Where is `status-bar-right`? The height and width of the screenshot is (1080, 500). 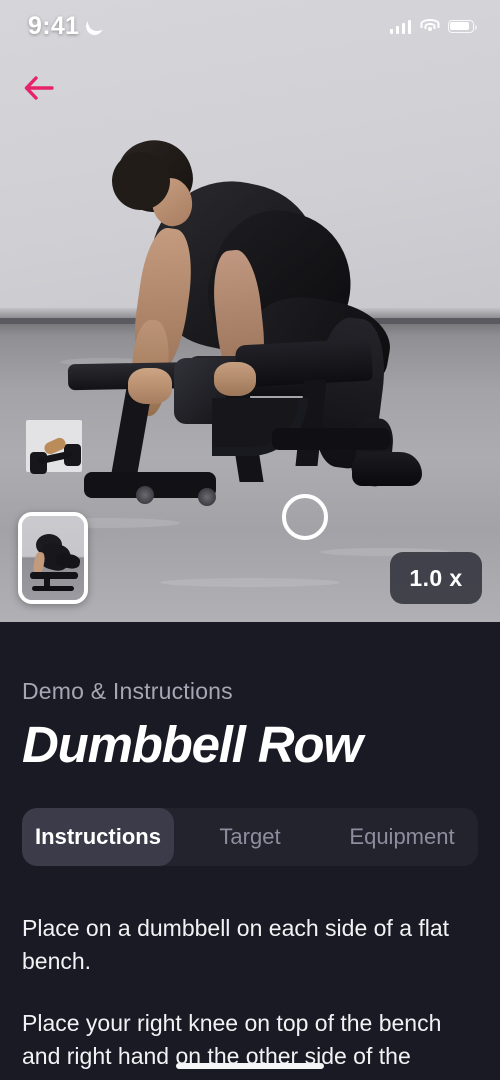 status-bar-right is located at coordinates (433, 26).